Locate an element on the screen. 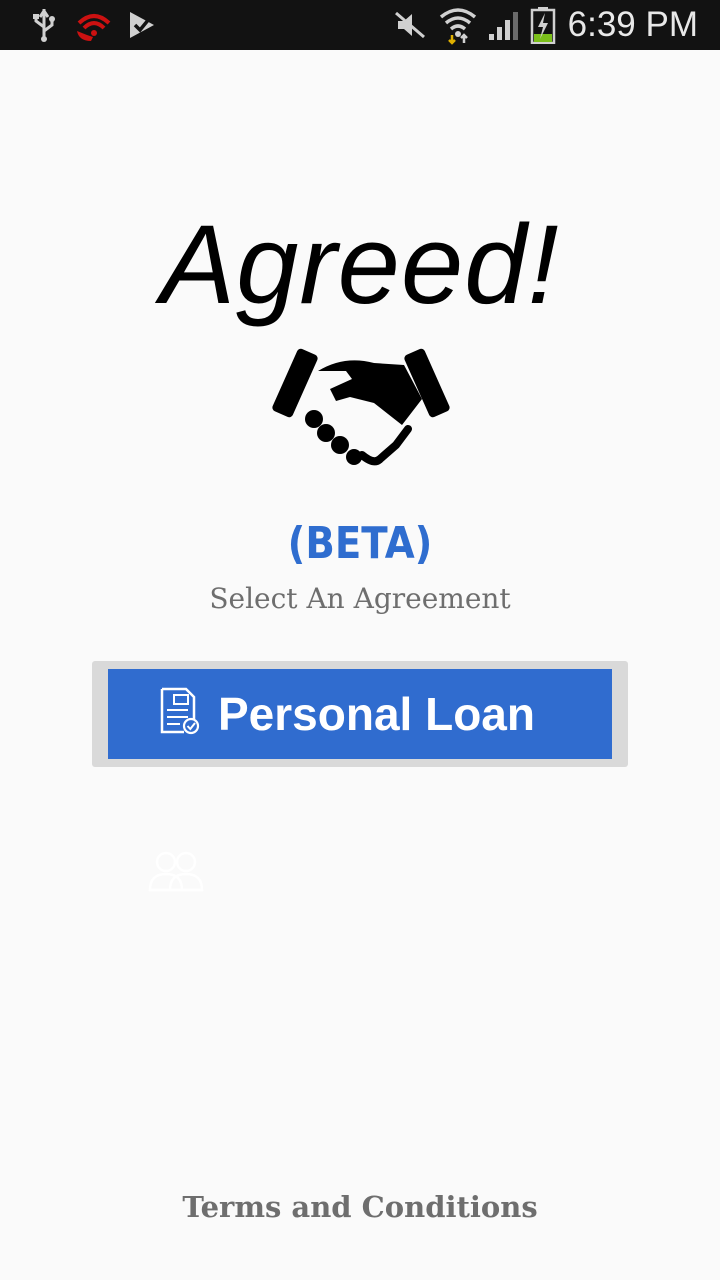 This screenshot has width=720, height=1280. app-title: Agreed! is located at coordinates (360, 264).